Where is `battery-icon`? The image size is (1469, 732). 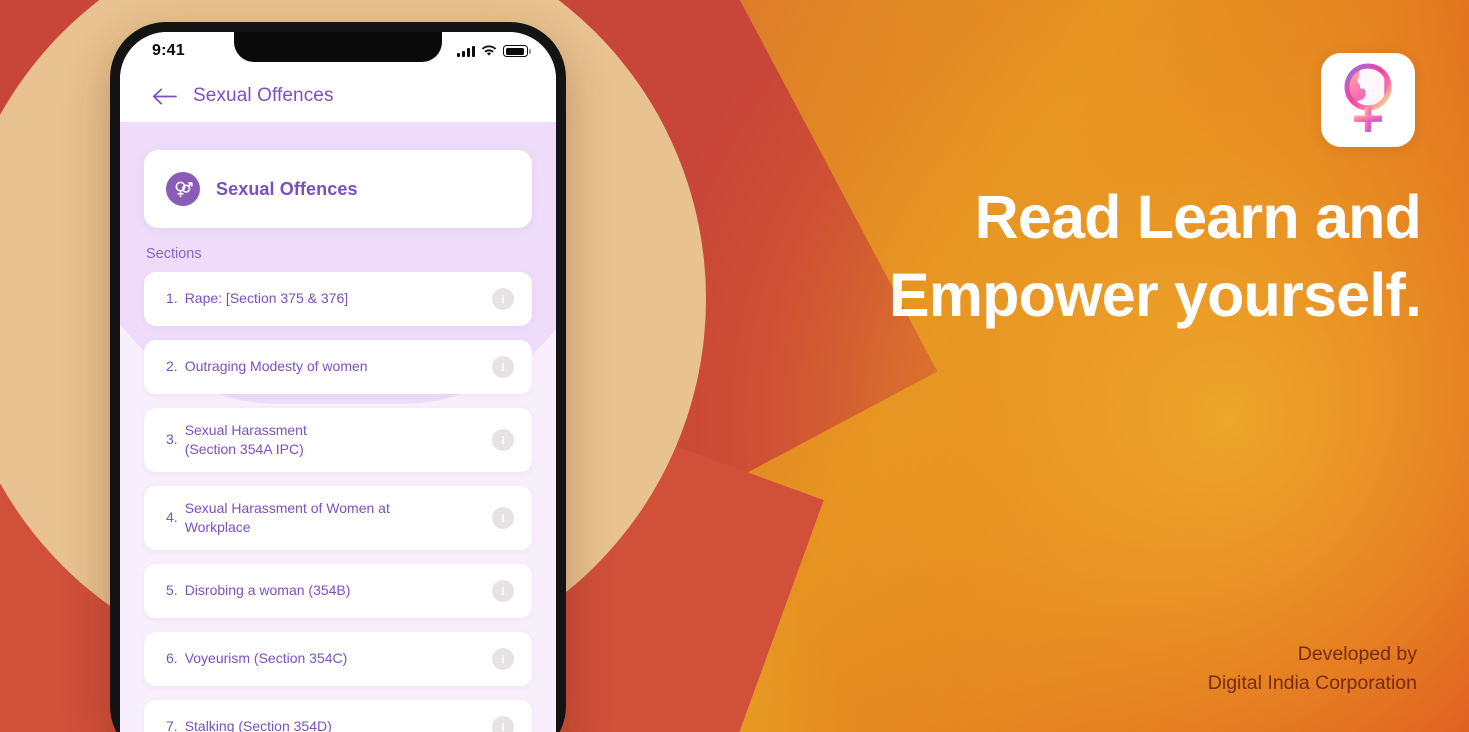 battery-icon is located at coordinates (517, 51).